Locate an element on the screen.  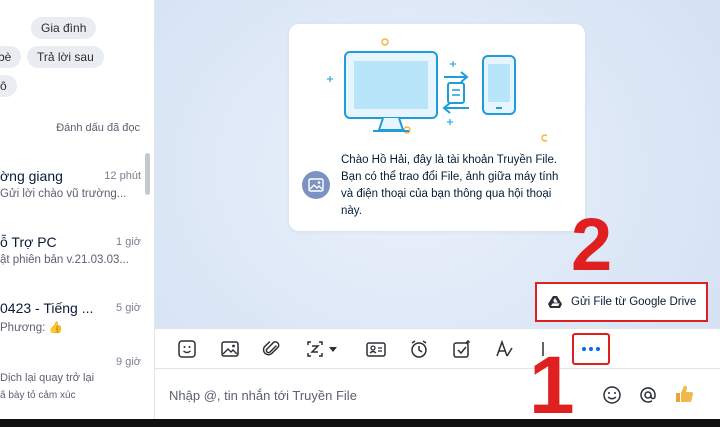
message-input-bar: Nhập @, tin nhắn tới Truyền File is located at coordinates (437, 394).